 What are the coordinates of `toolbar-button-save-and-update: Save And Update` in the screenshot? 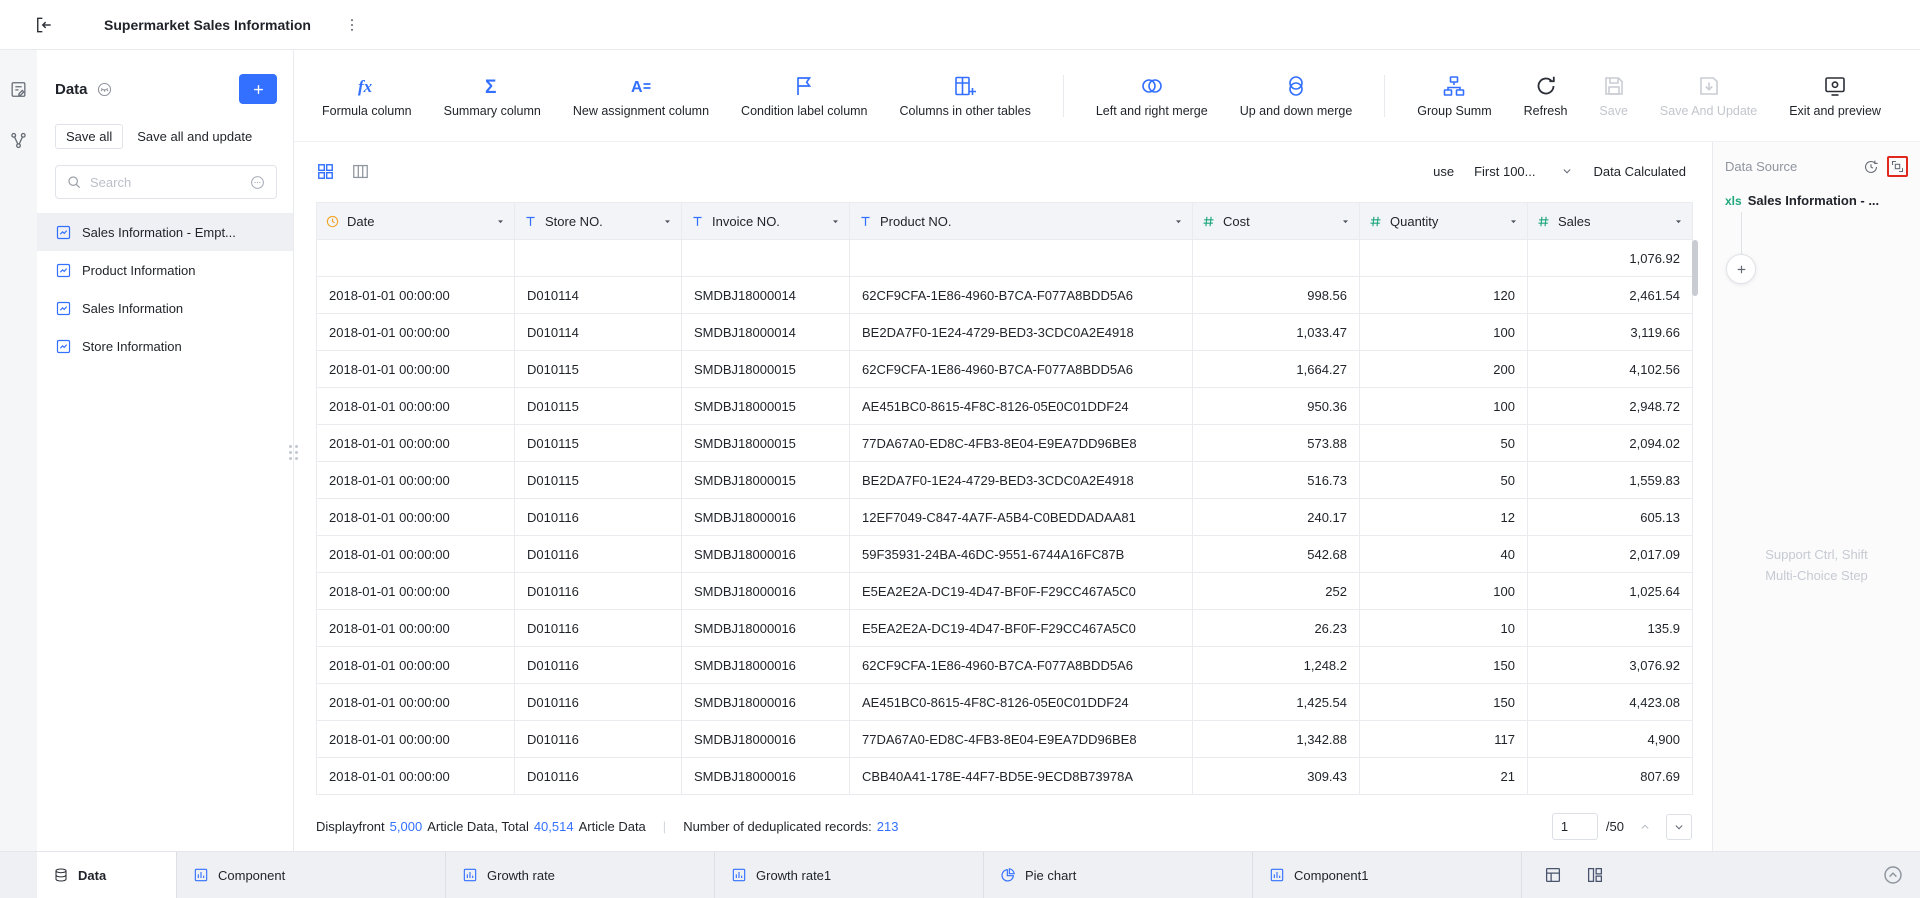 It's located at (1708, 96).